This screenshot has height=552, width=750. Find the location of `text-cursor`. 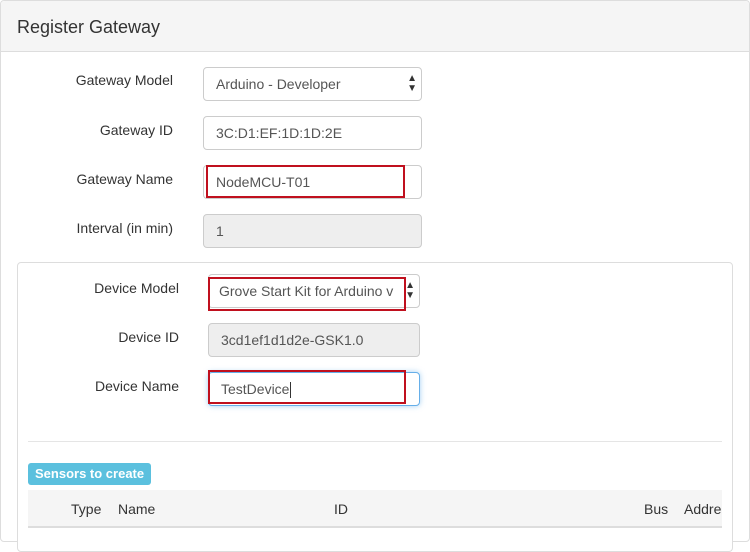

text-cursor is located at coordinates (291, 390).